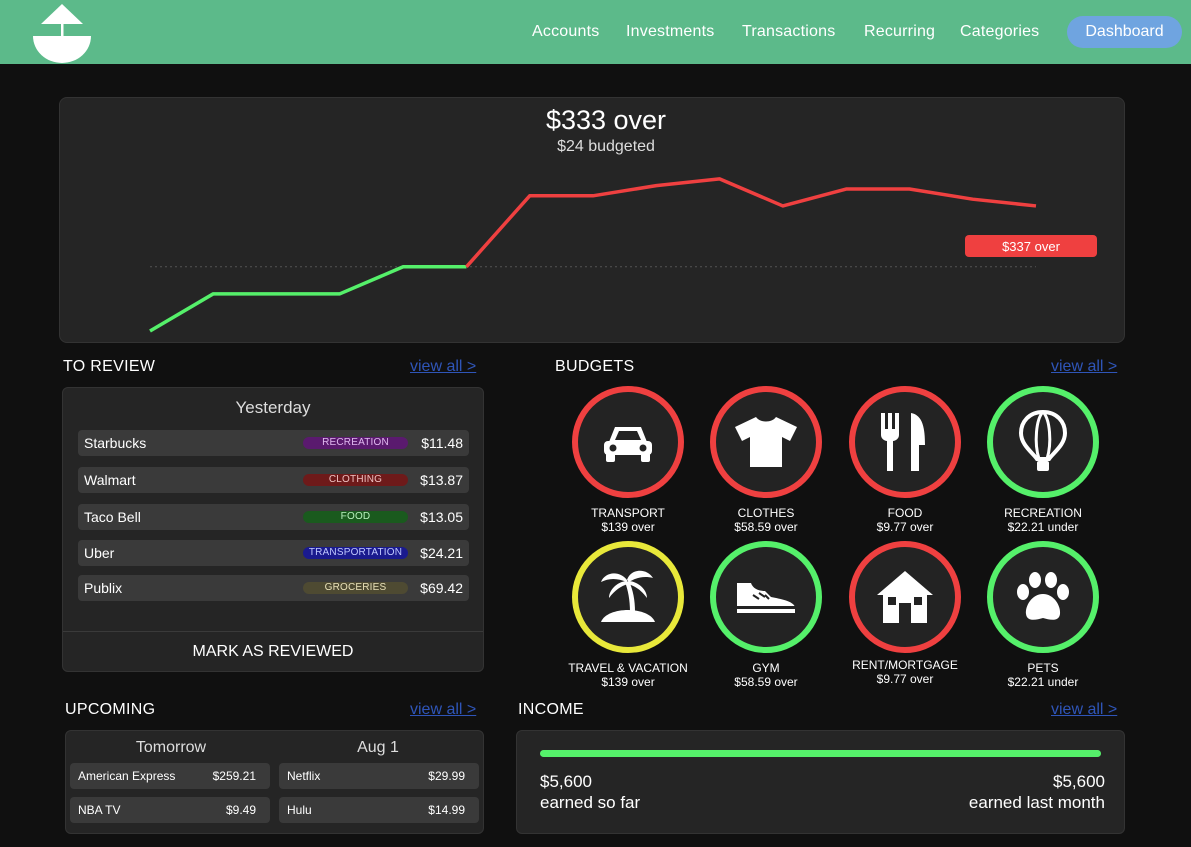 The height and width of the screenshot is (847, 1191). I want to click on upcoming-item-name: Hulu, so click(299, 810).